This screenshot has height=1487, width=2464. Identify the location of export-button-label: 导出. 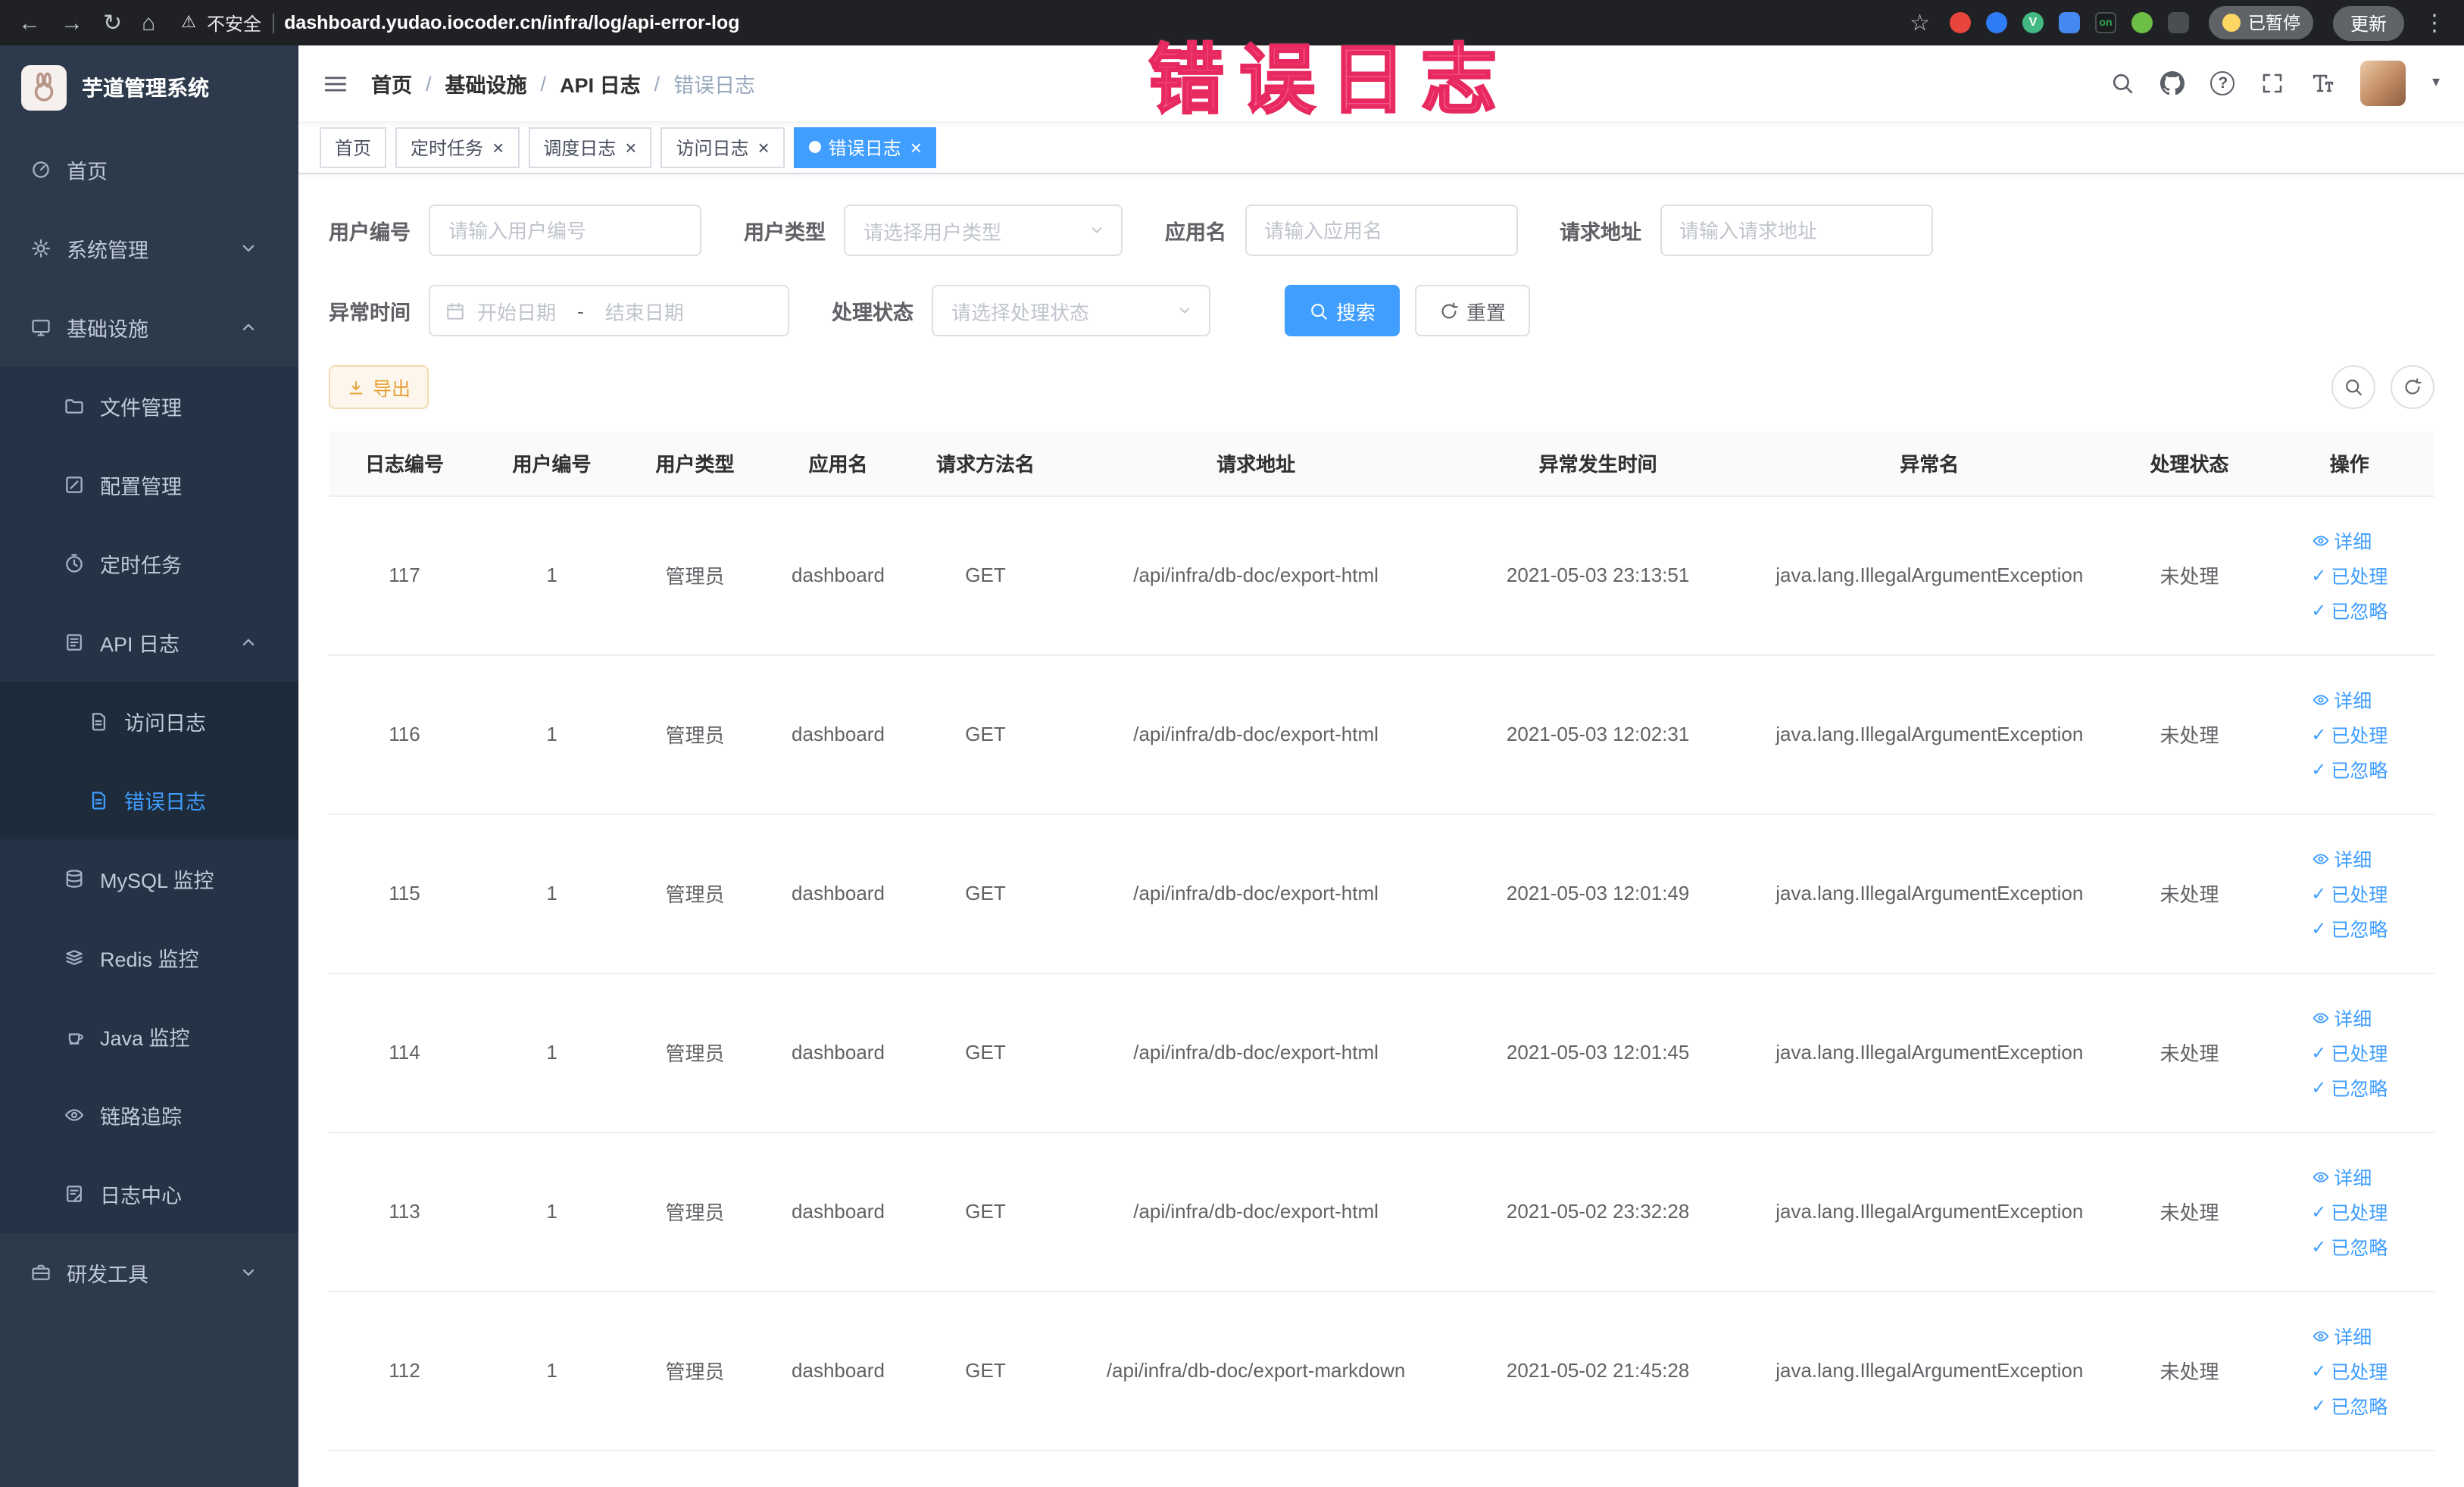
(392, 389).